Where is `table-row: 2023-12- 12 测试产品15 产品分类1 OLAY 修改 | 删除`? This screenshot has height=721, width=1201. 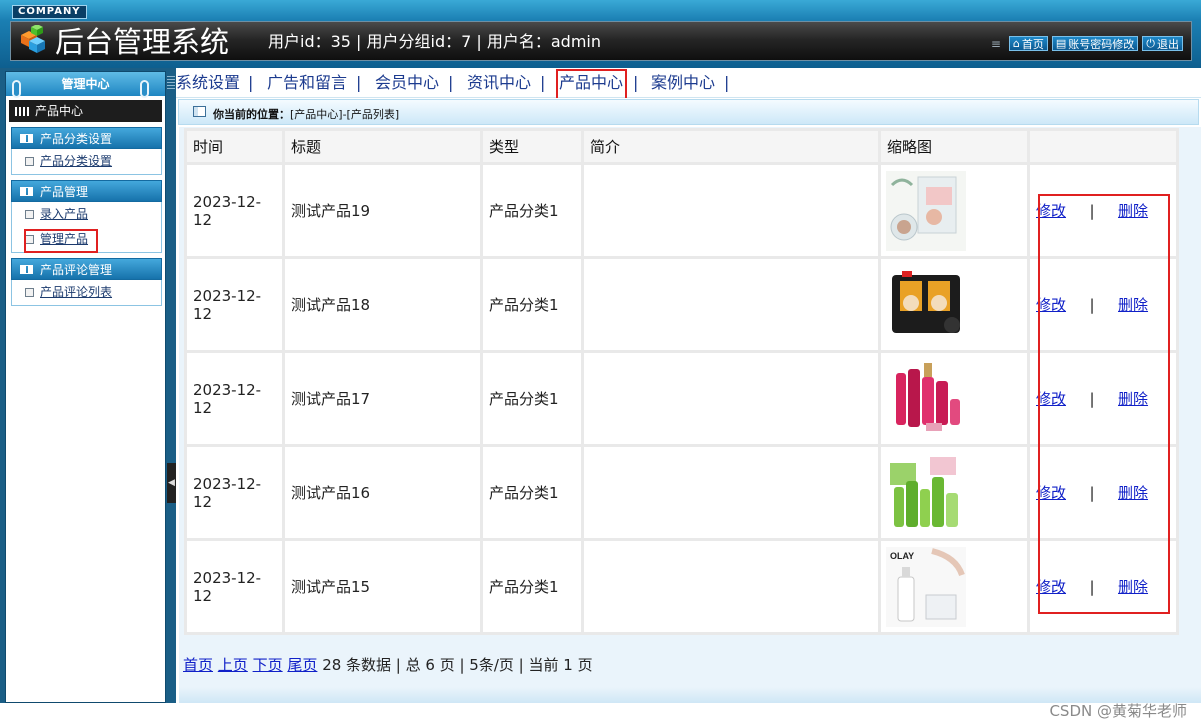
table-row: 2023-12- 12 测试产品15 产品分类1 OLAY 修改 | 删除 is located at coordinates (681, 586).